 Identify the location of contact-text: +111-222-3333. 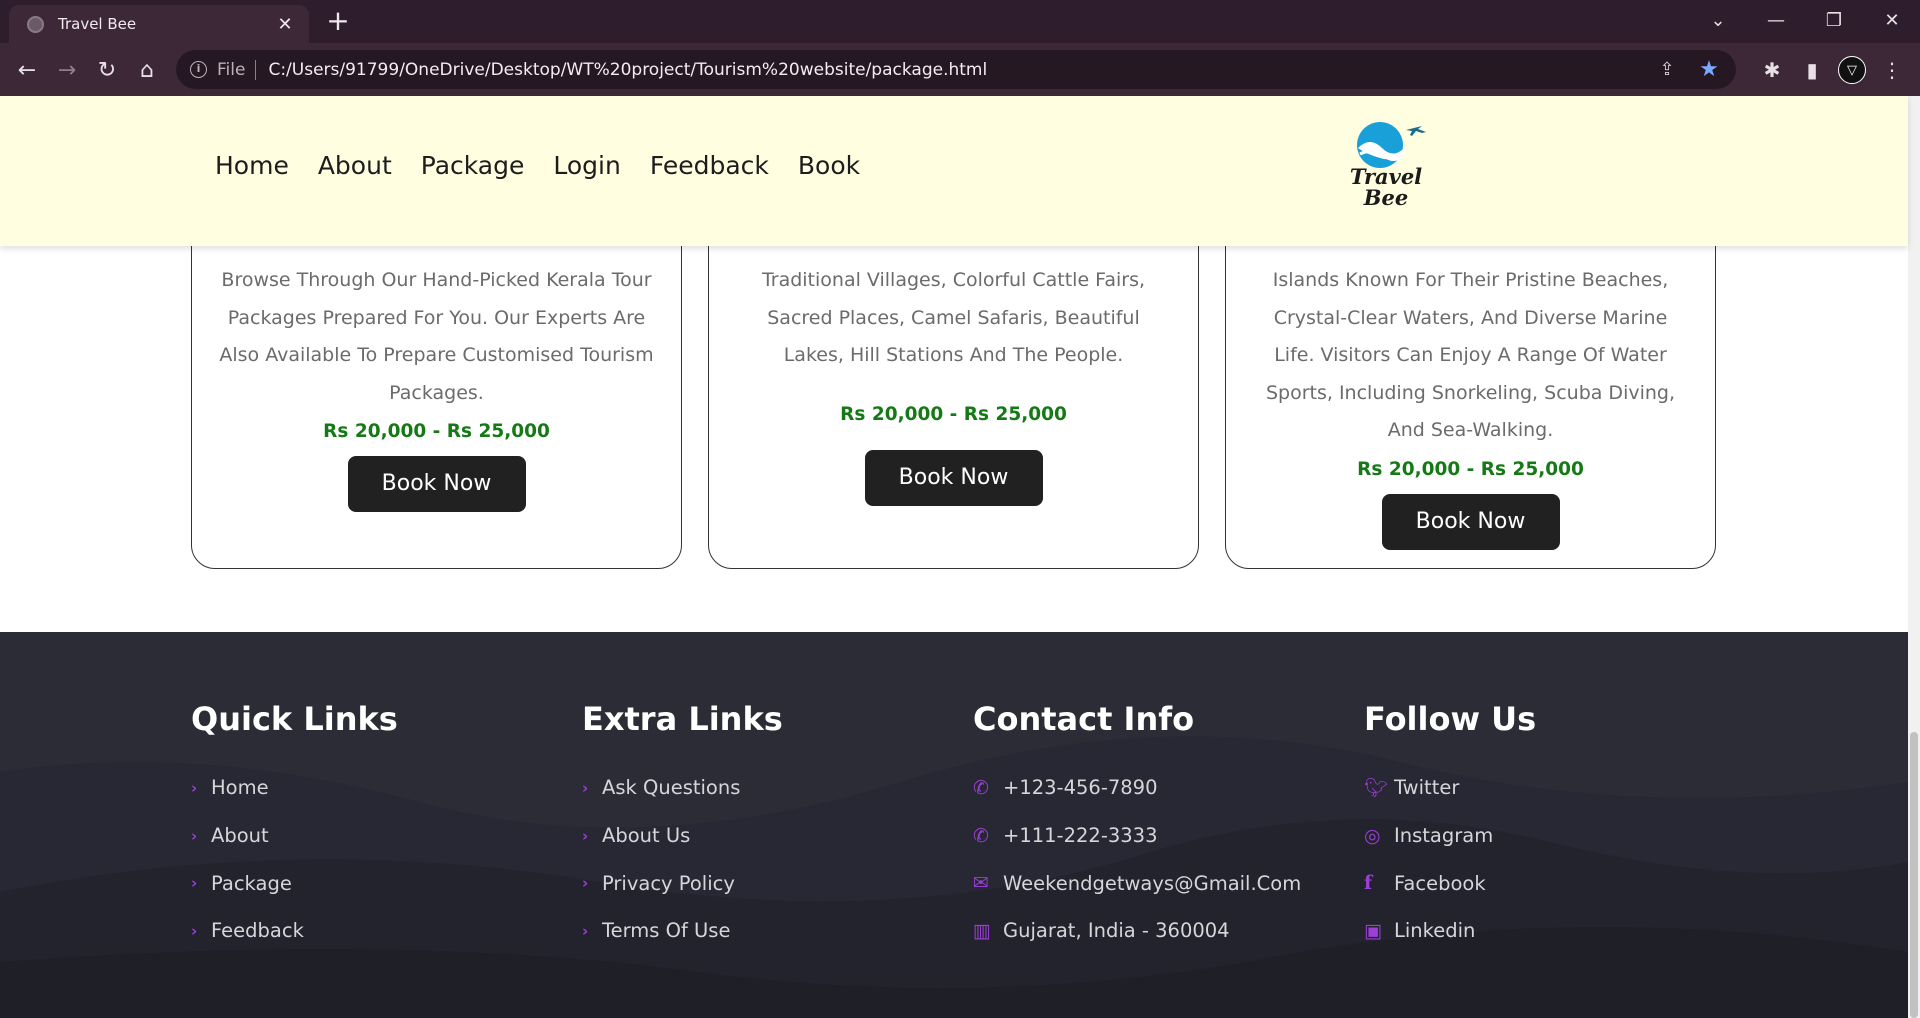
(1080, 836).